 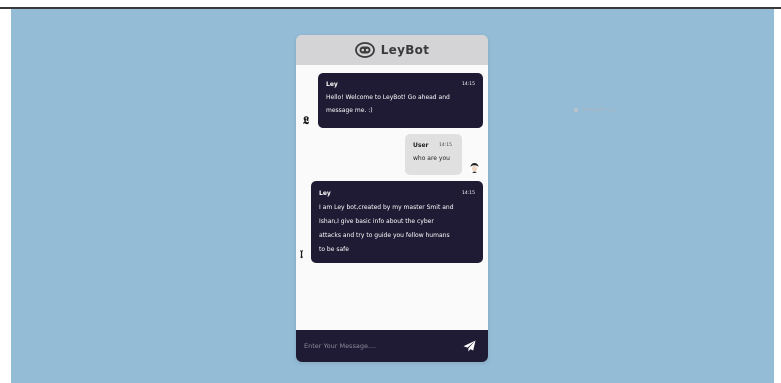 I want to click on send-button, so click(x=469, y=346).